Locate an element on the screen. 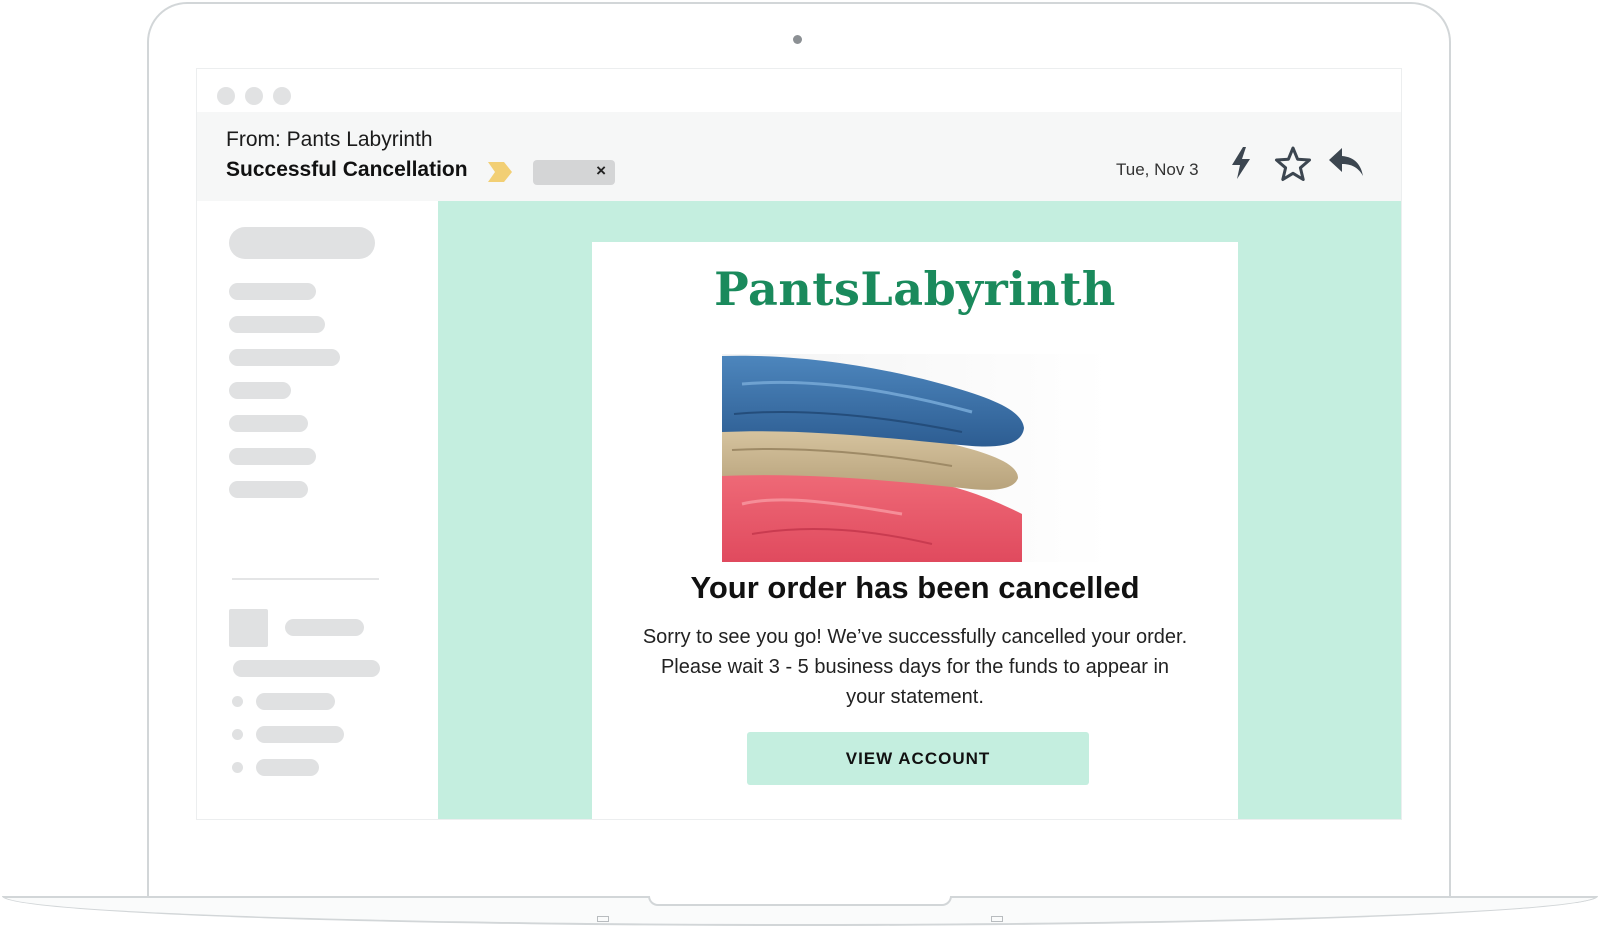  sender-line: From: Pants Labyrinth is located at coordinates (329, 139).